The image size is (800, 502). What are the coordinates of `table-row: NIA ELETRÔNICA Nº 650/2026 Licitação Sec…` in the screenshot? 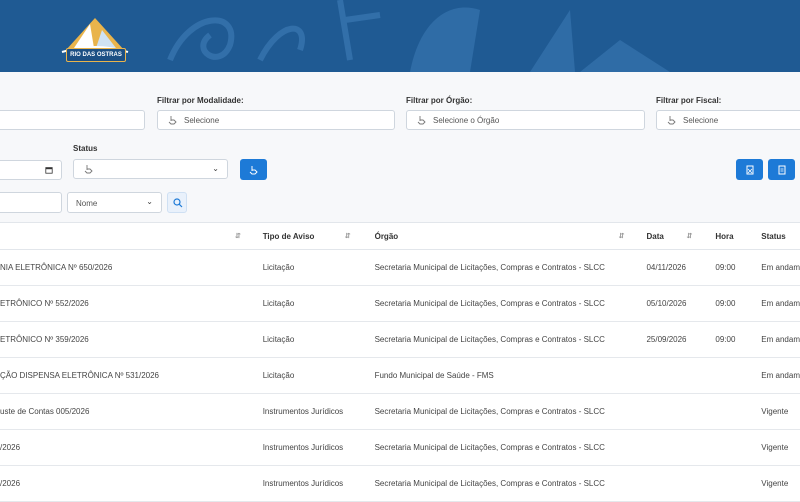 It's located at (400, 267).